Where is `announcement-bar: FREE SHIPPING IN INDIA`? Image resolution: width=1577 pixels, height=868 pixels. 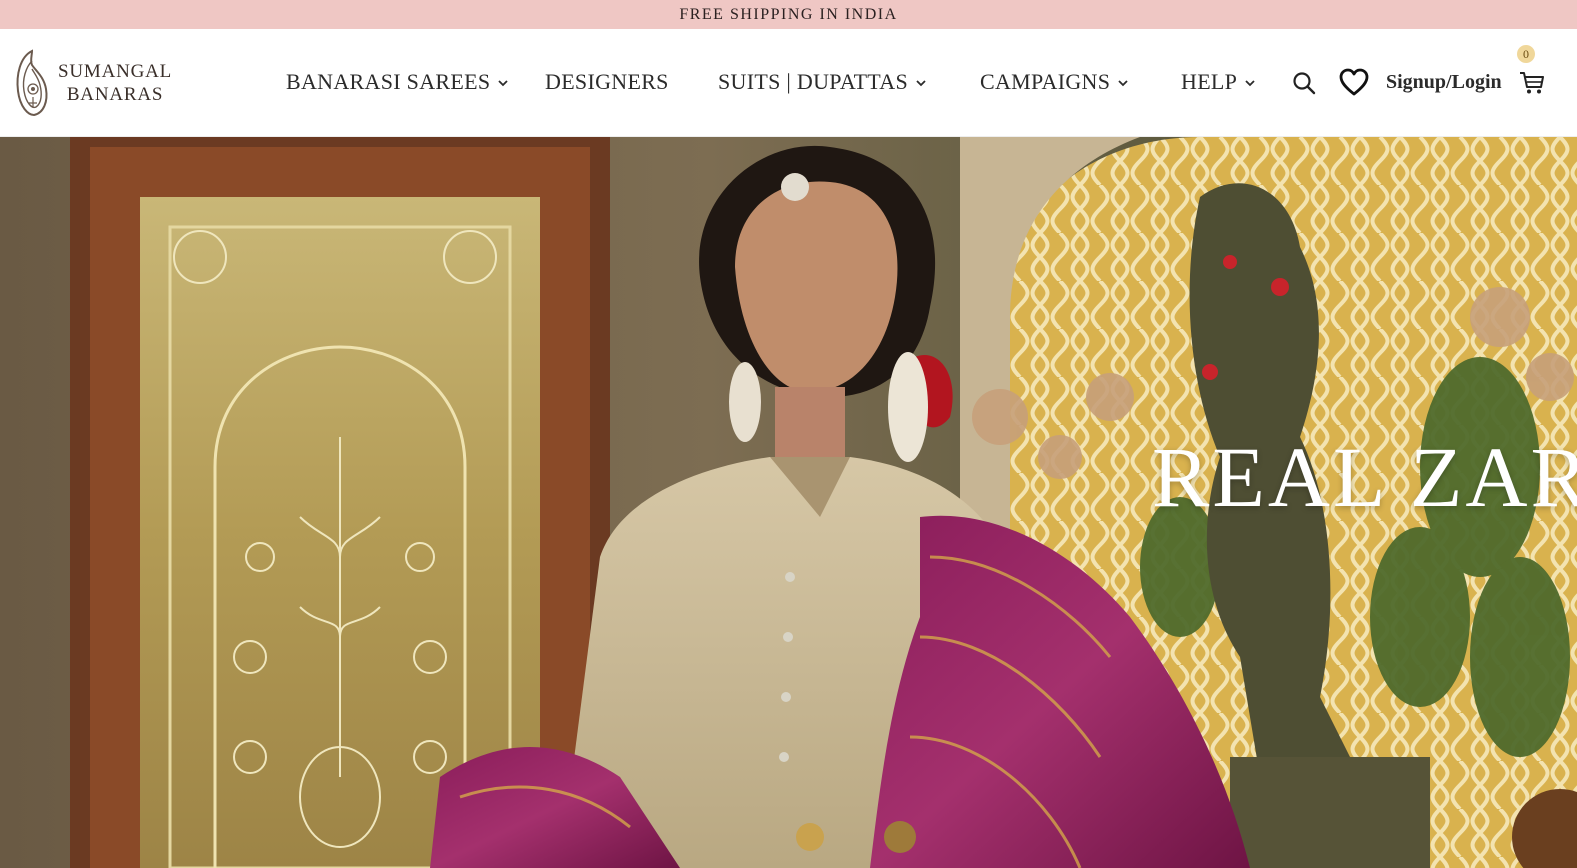 announcement-bar: FREE SHIPPING IN INDIA is located at coordinates (788, 14).